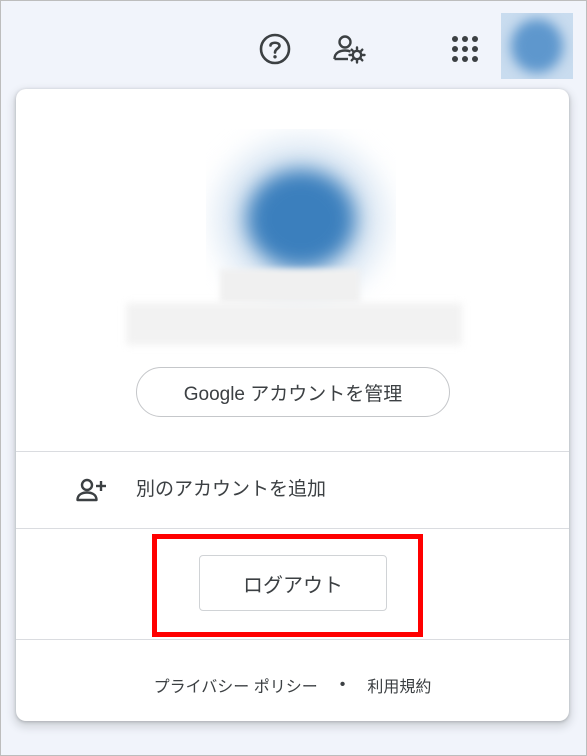 The image size is (587, 756). What do you see at coordinates (275, 49) in the screenshot?
I see `help-icon` at bounding box center [275, 49].